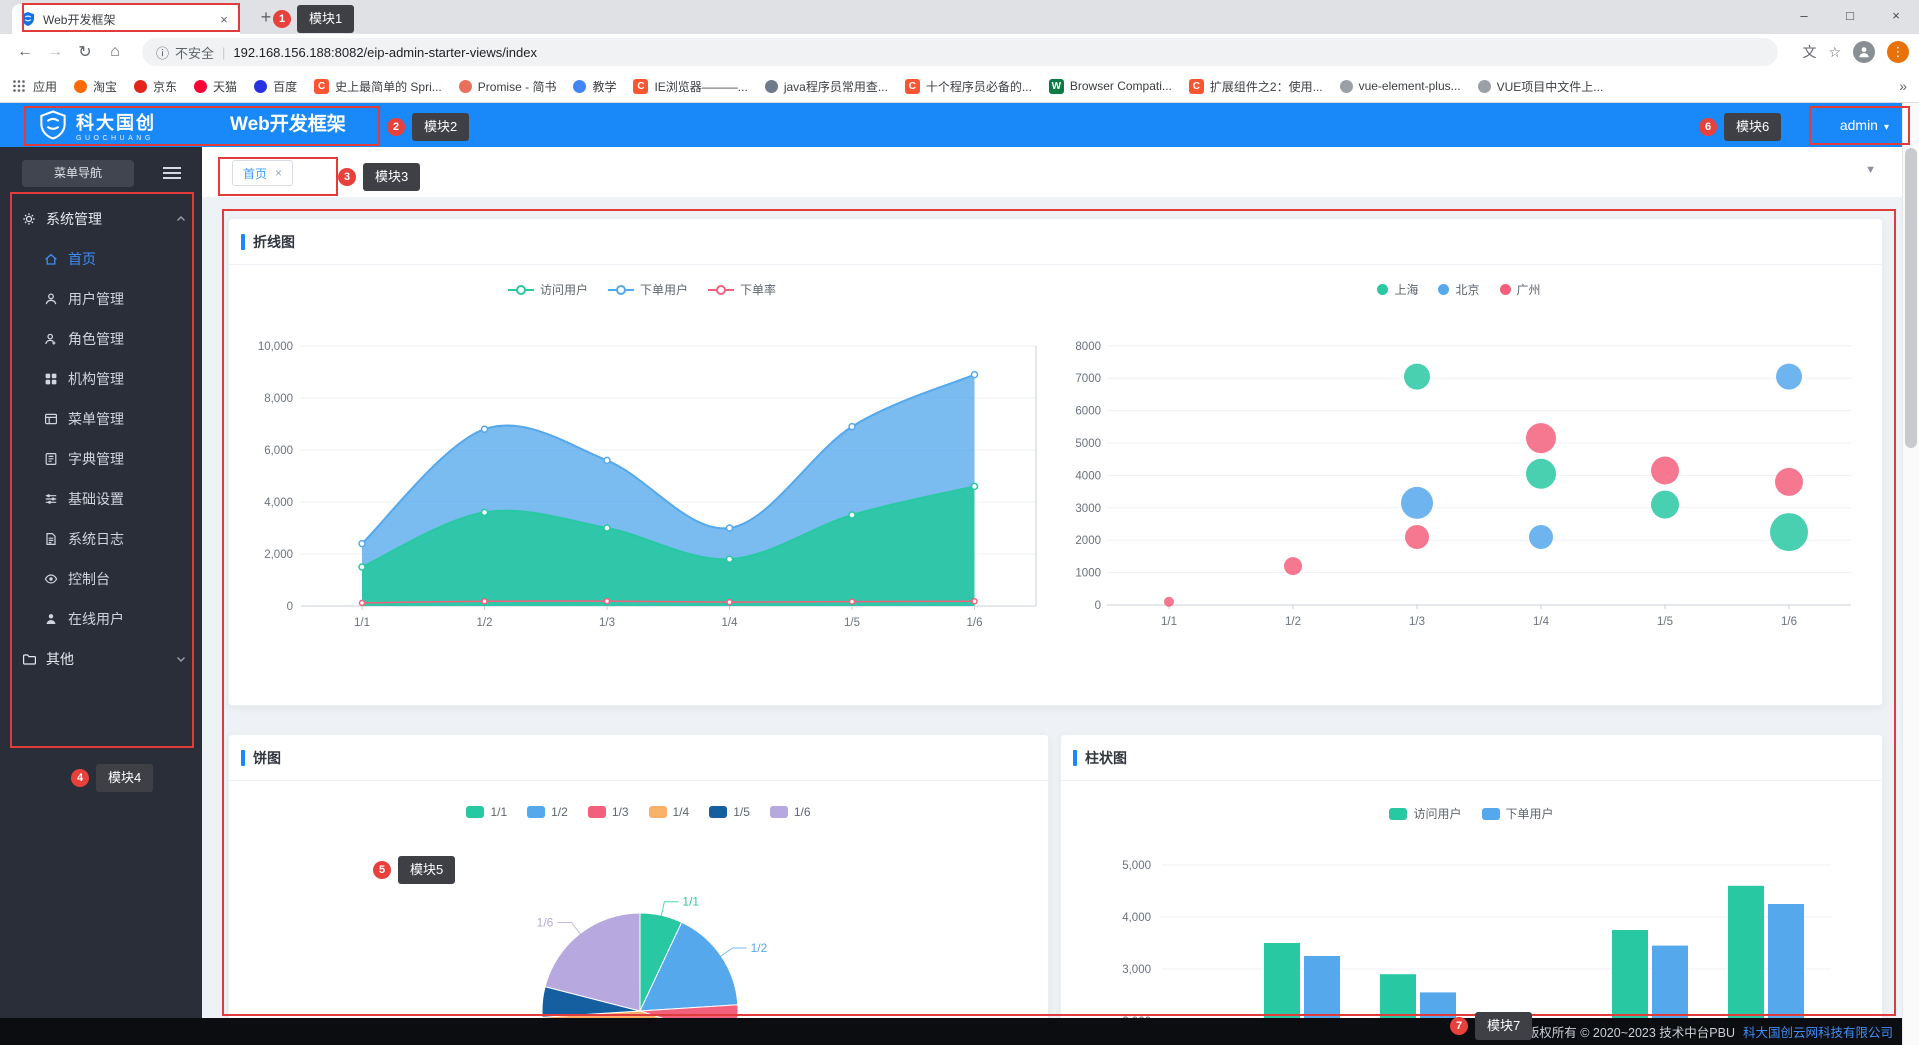  Describe the element at coordinates (53, 127) in the screenshot. I see `shield-logo-icon` at that location.